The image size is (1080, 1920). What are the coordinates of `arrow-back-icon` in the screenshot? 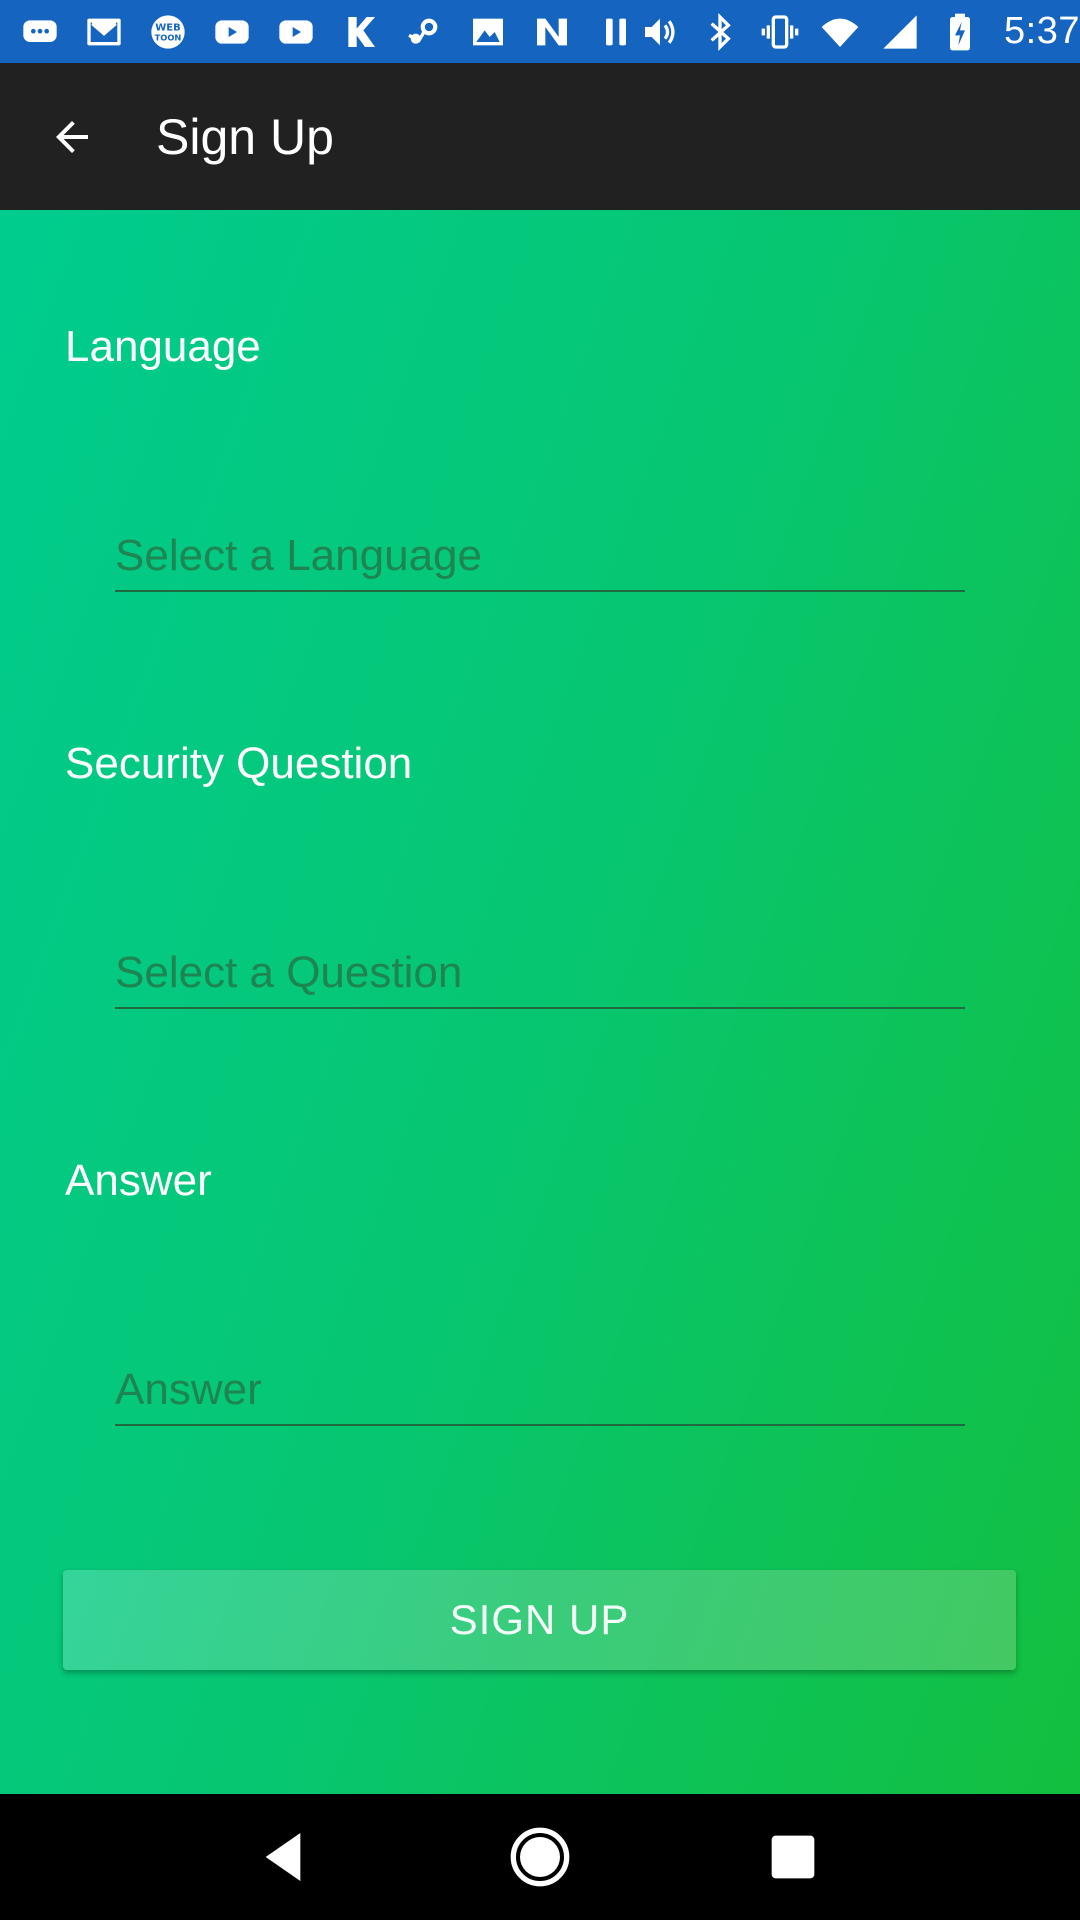 It's located at (72, 136).